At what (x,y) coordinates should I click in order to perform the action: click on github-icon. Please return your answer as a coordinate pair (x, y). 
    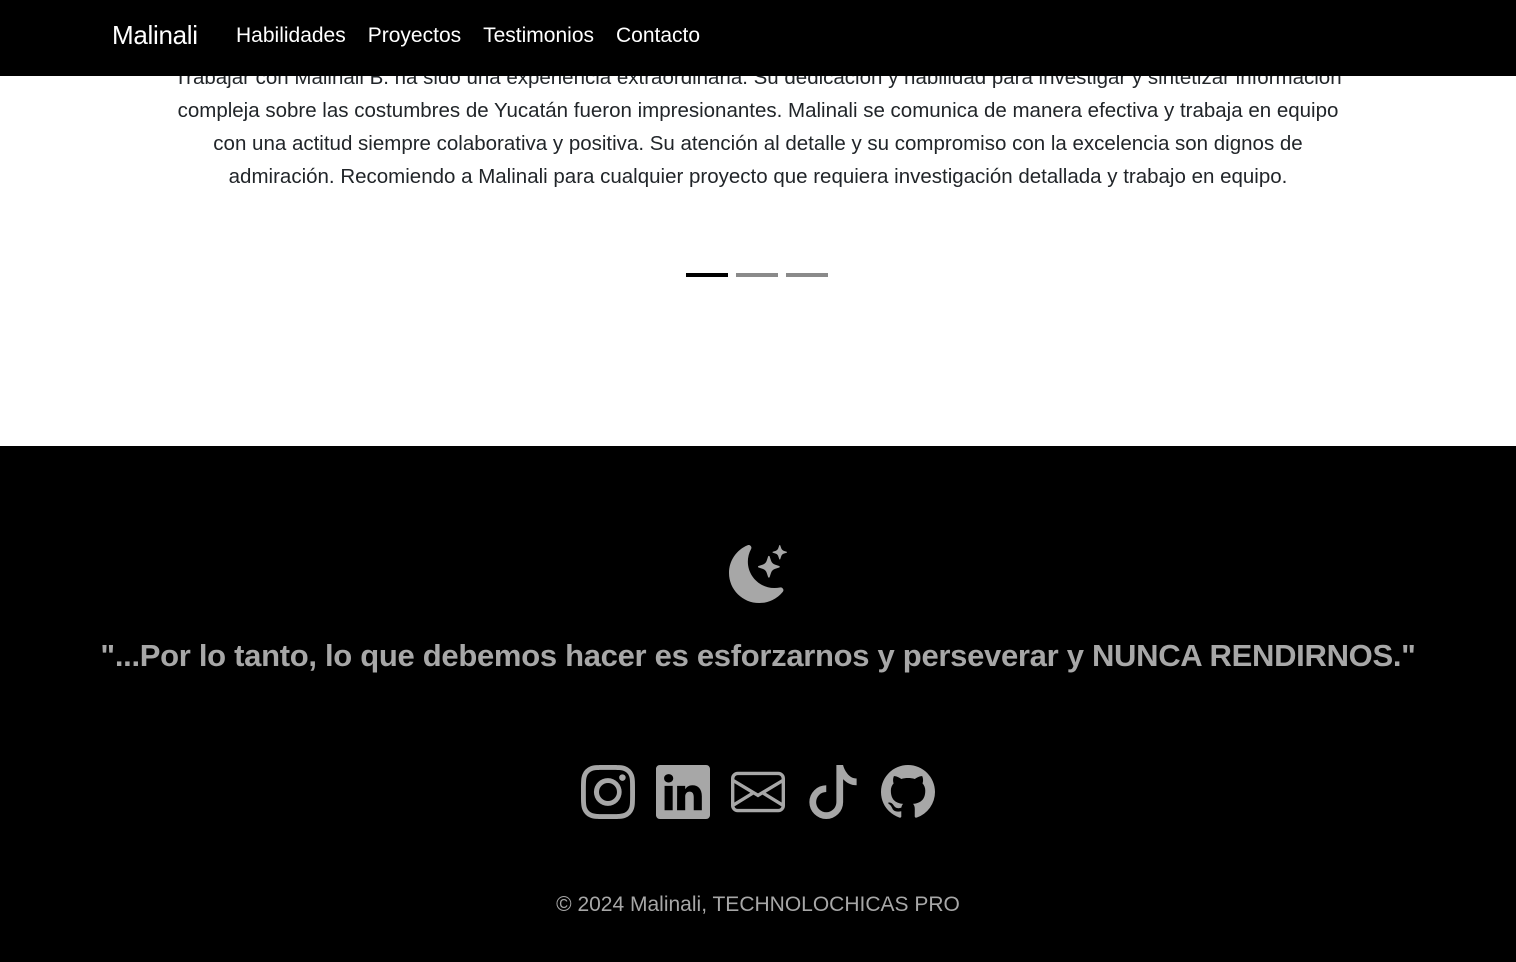
    Looking at the image, I should click on (908, 792).